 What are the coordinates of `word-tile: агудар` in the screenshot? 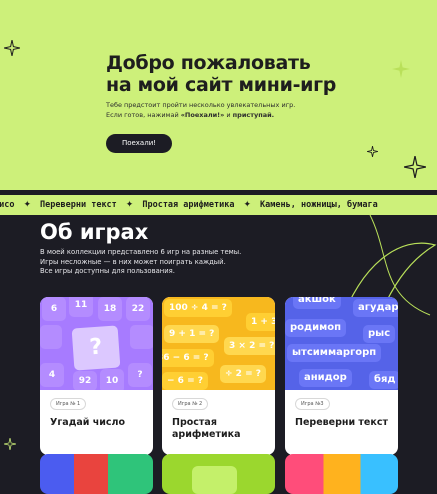 It's located at (375, 308).